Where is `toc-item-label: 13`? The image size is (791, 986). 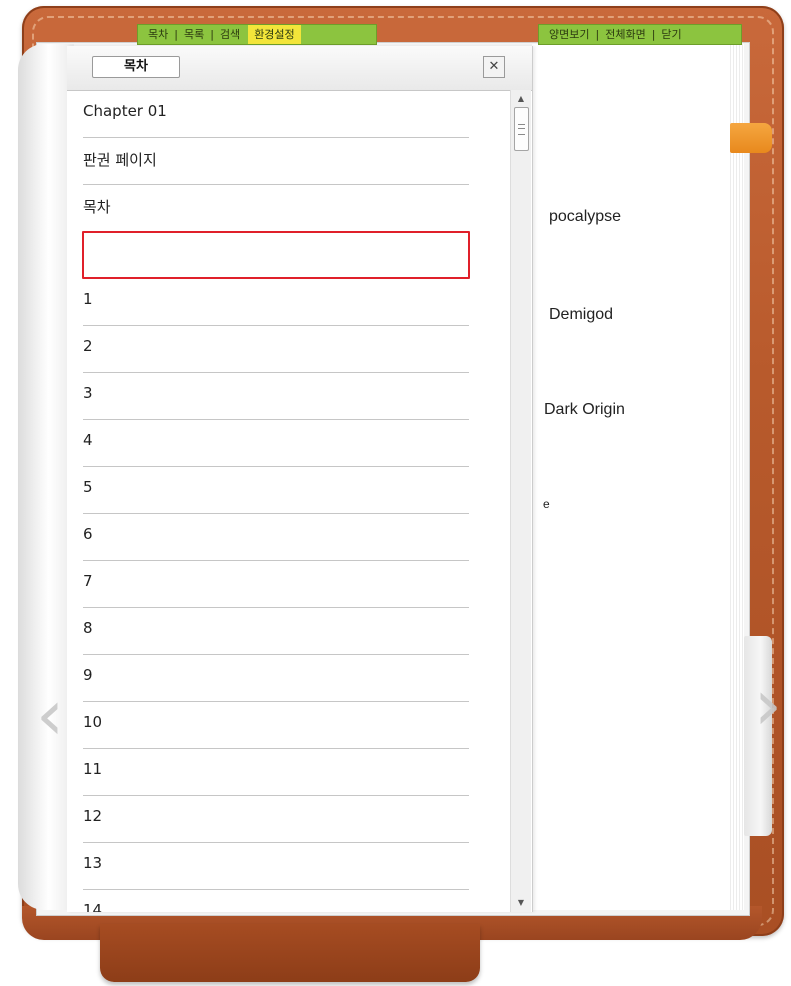
toc-item-label: 13 is located at coordinates (93, 863).